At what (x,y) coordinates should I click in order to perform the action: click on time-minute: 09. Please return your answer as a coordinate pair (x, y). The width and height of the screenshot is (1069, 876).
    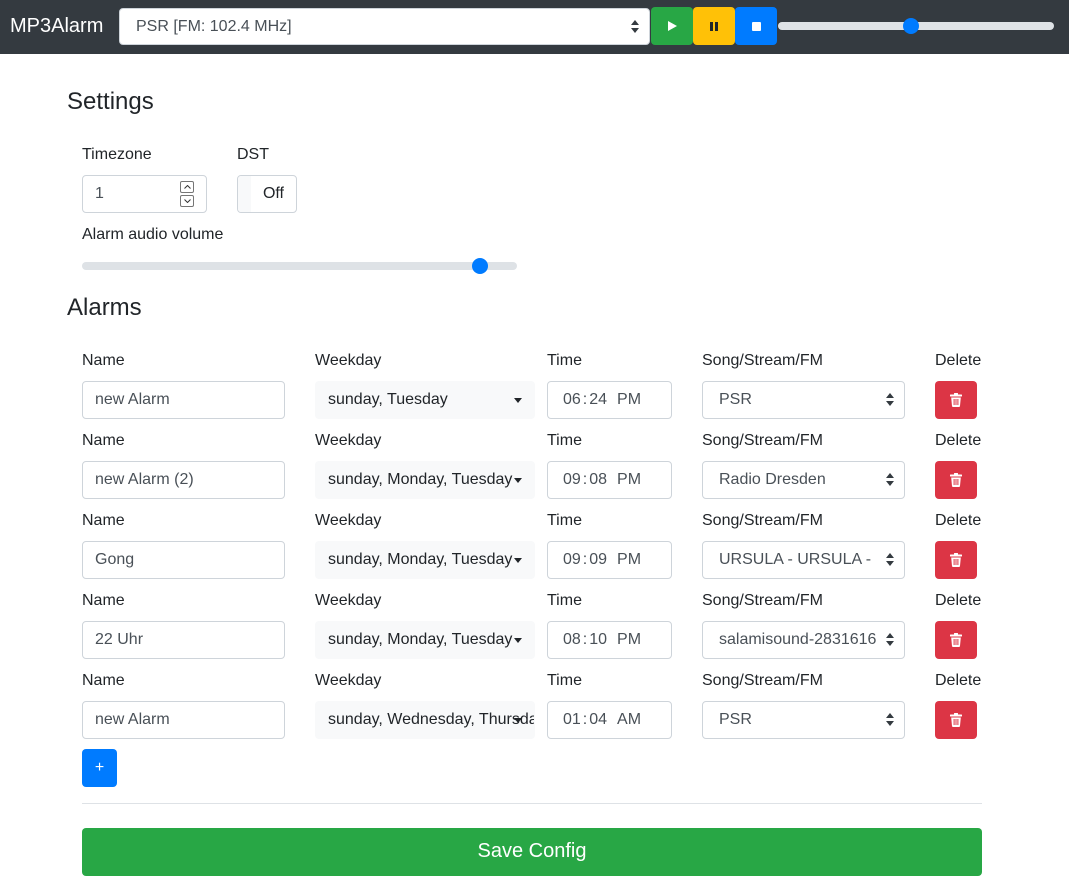
    Looking at the image, I should click on (598, 560).